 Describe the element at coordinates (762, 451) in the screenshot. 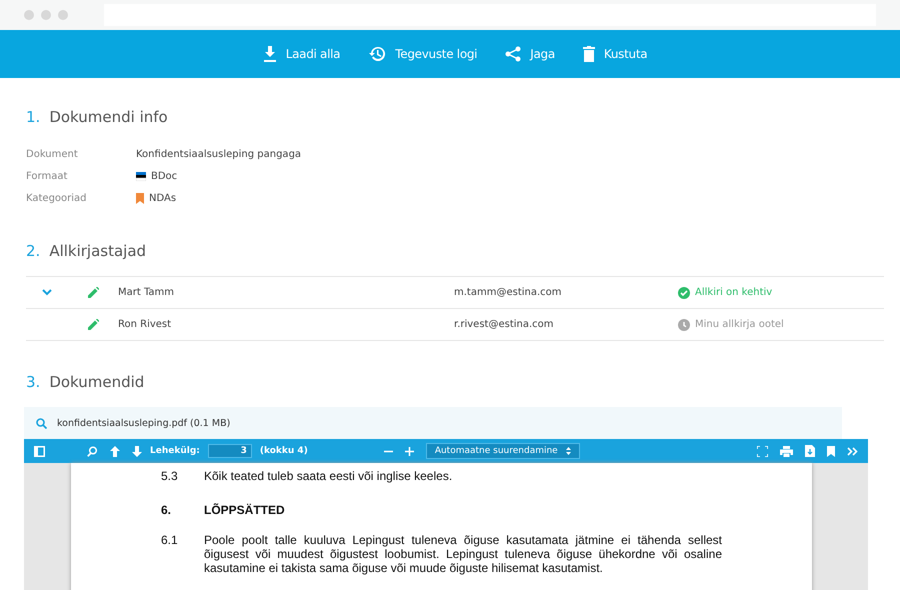

I see `fullscreen-icon` at that location.